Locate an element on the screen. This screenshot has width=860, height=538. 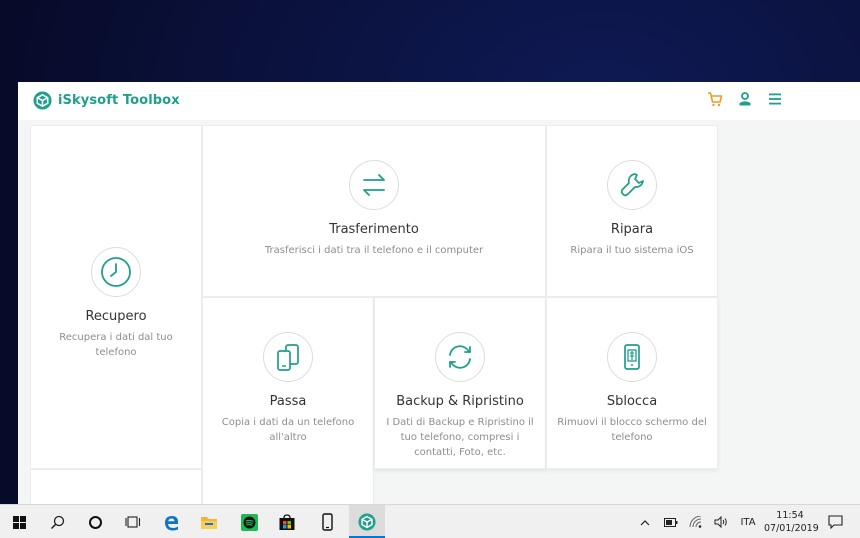
card-description: Ripara il tuo sistema iOS is located at coordinates (632, 250).